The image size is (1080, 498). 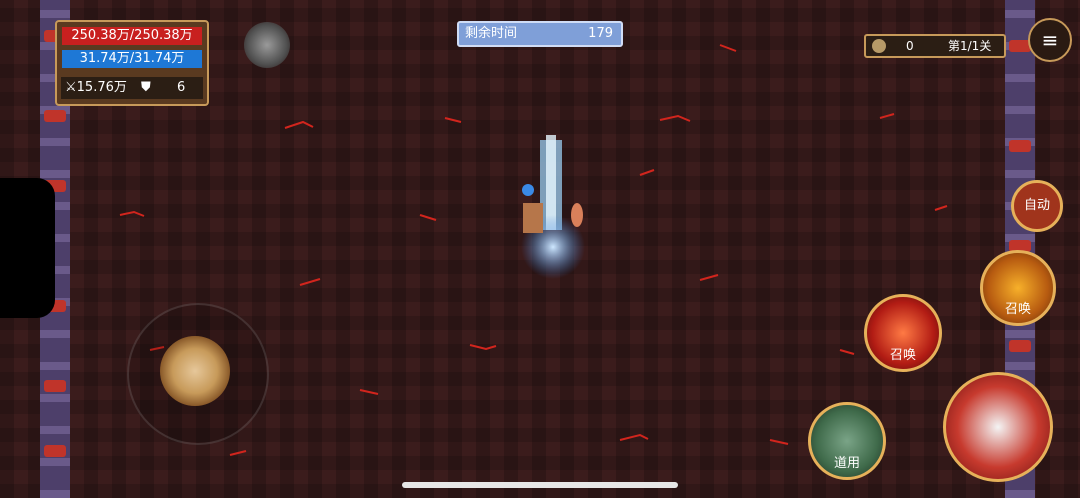 I want to click on defense-value: 6, so click(x=181, y=87).